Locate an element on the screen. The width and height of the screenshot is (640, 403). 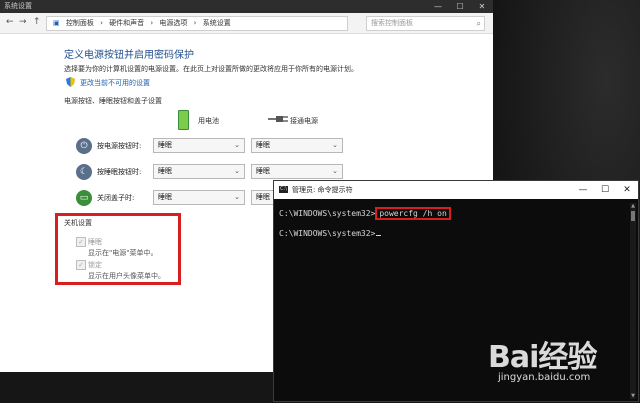
cmd-title-bar: C:\ 管理员: 命令提示符 — ☐ ✕ is located at coordinates (456, 190).